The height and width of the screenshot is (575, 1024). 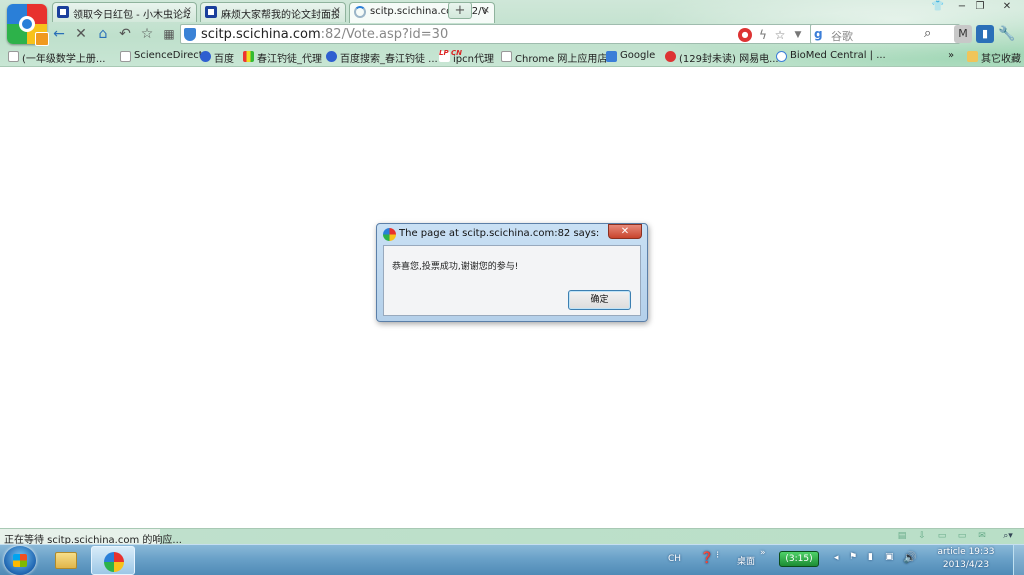 What do you see at coordinates (280, 15) in the screenshot?
I see `tab-label: 麻烦大家帮我的论文封面投一` at bounding box center [280, 15].